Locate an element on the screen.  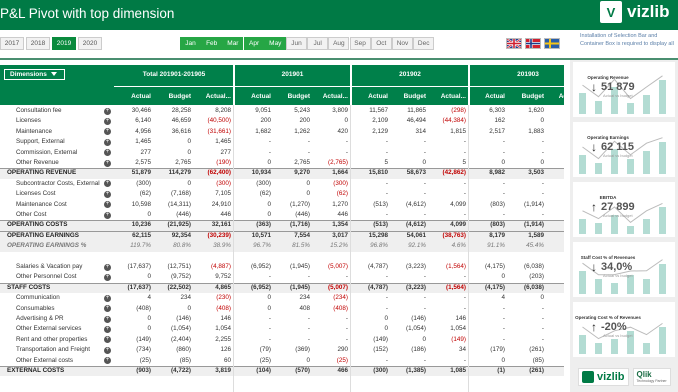
table-cell: 5 is located at coordinates (464, 162).